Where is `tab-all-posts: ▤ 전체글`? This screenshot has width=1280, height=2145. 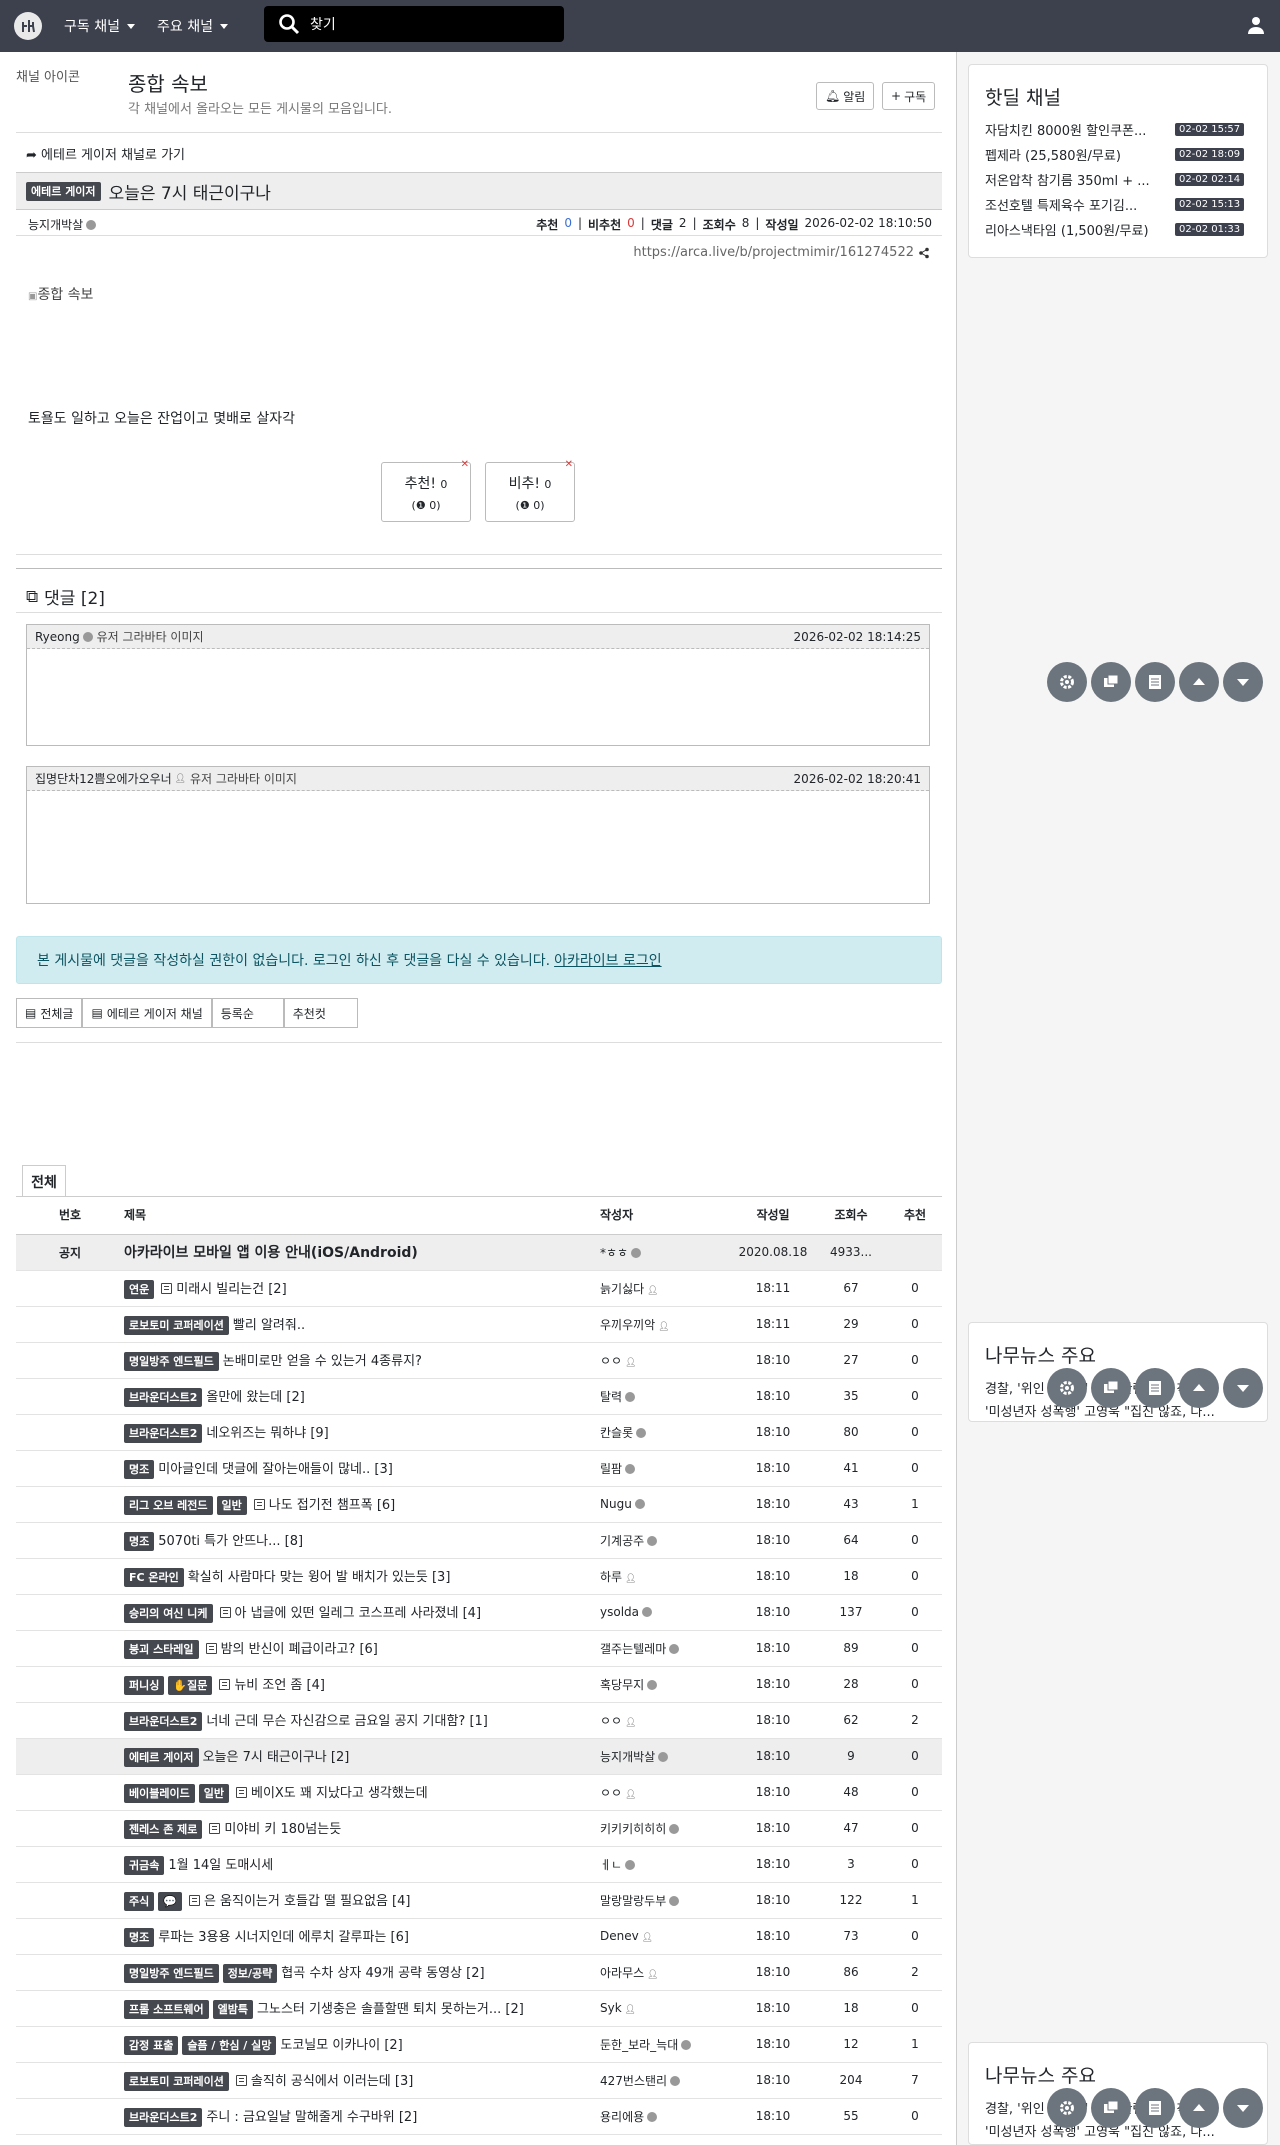 tab-all-posts: ▤ 전체글 is located at coordinates (49, 1013).